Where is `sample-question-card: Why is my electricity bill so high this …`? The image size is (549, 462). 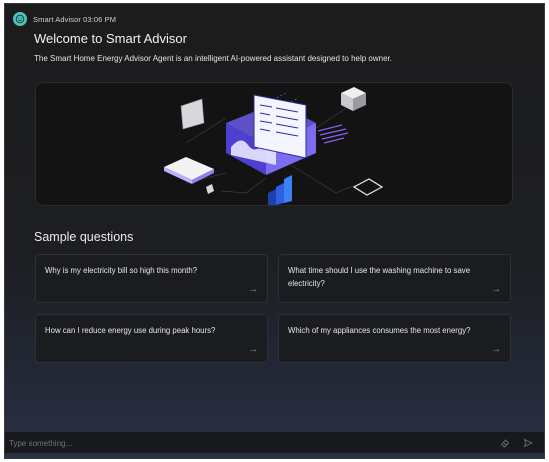 sample-question-card: Why is my electricity bill so high this … is located at coordinates (151, 278).